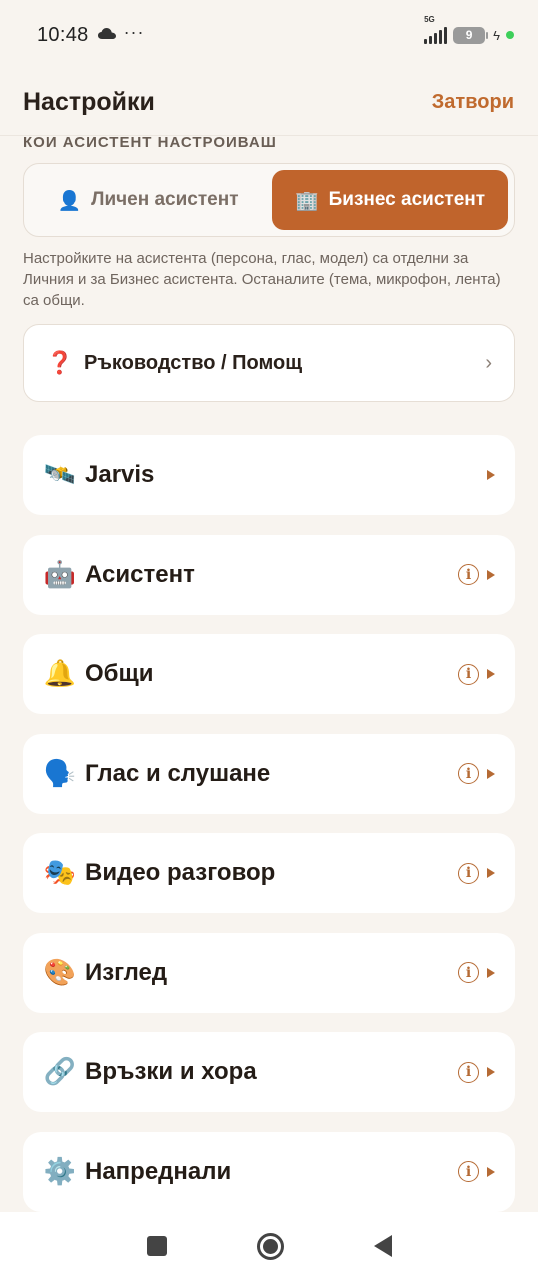 The height and width of the screenshot is (1280, 538). What do you see at coordinates (180, 872) in the screenshot?
I see `section-label: Видео разговор` at bounding box center [180, 872].